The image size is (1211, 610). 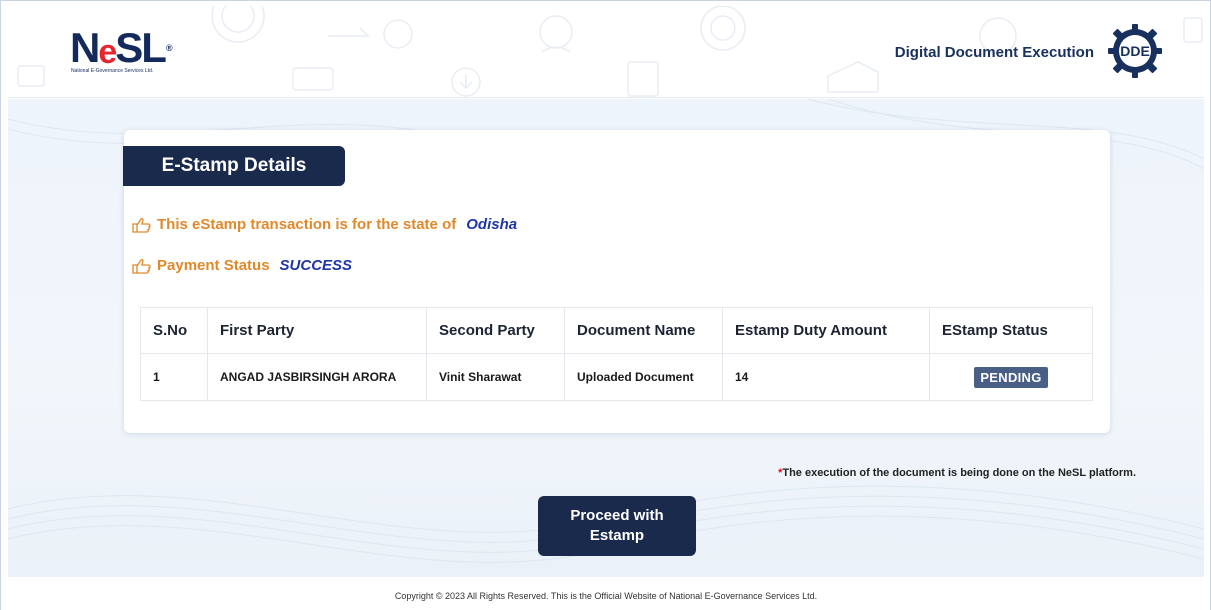 What do you see at coordinates (234, 166) in the screenshot?
I see `card-title: E-Stamp Details` at bounding box center [234, 166].